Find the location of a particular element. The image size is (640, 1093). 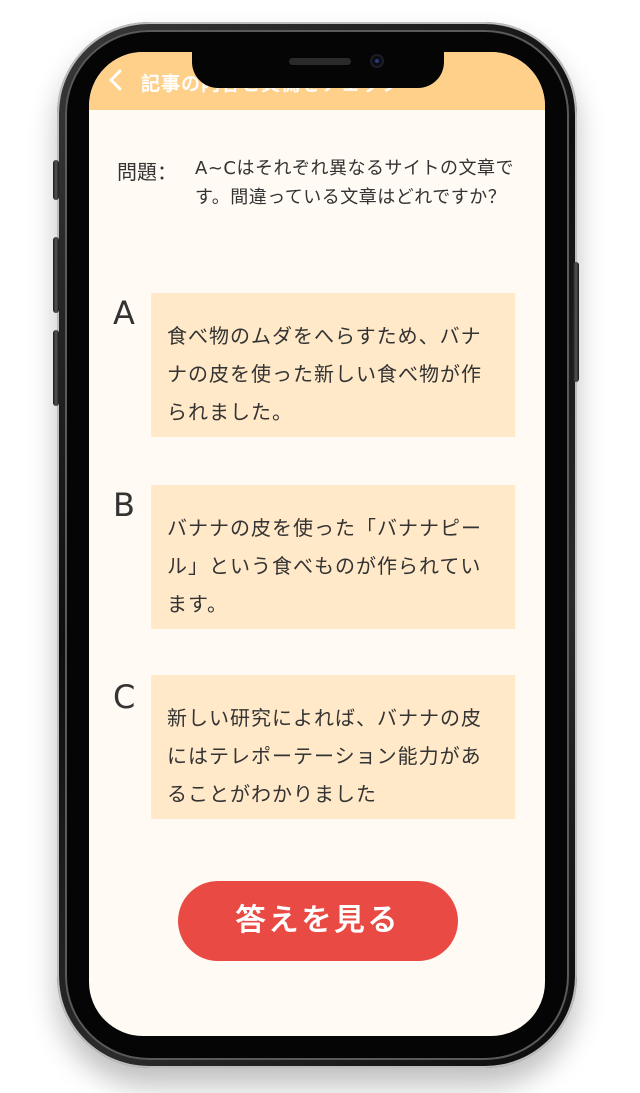

show-answer-button: 答えを見る is located at coordinates (318, 921).